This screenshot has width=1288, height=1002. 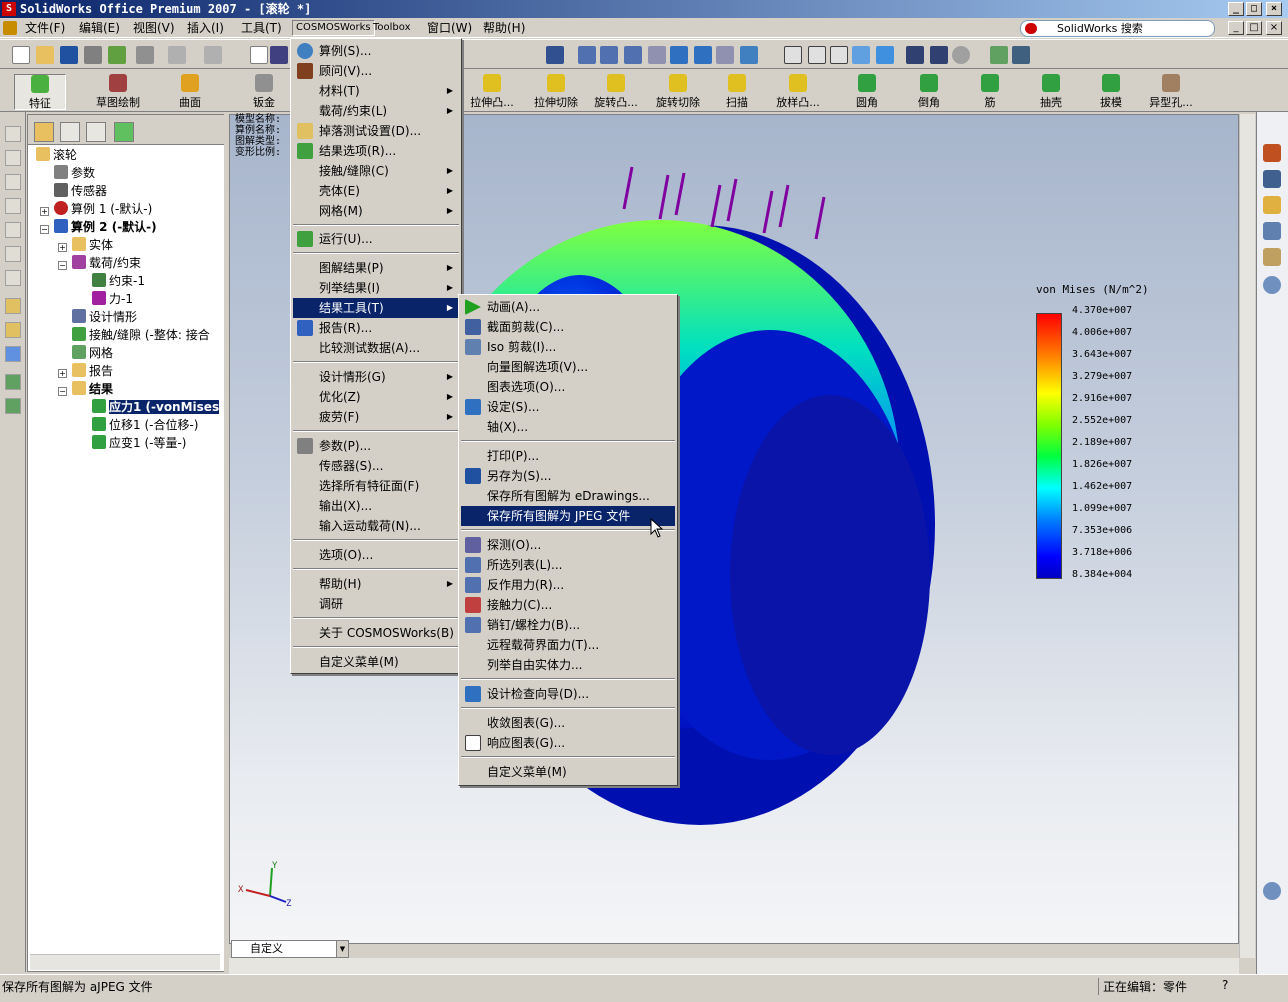 I want to click on study-tool-icon, so click(x=13, y=382).